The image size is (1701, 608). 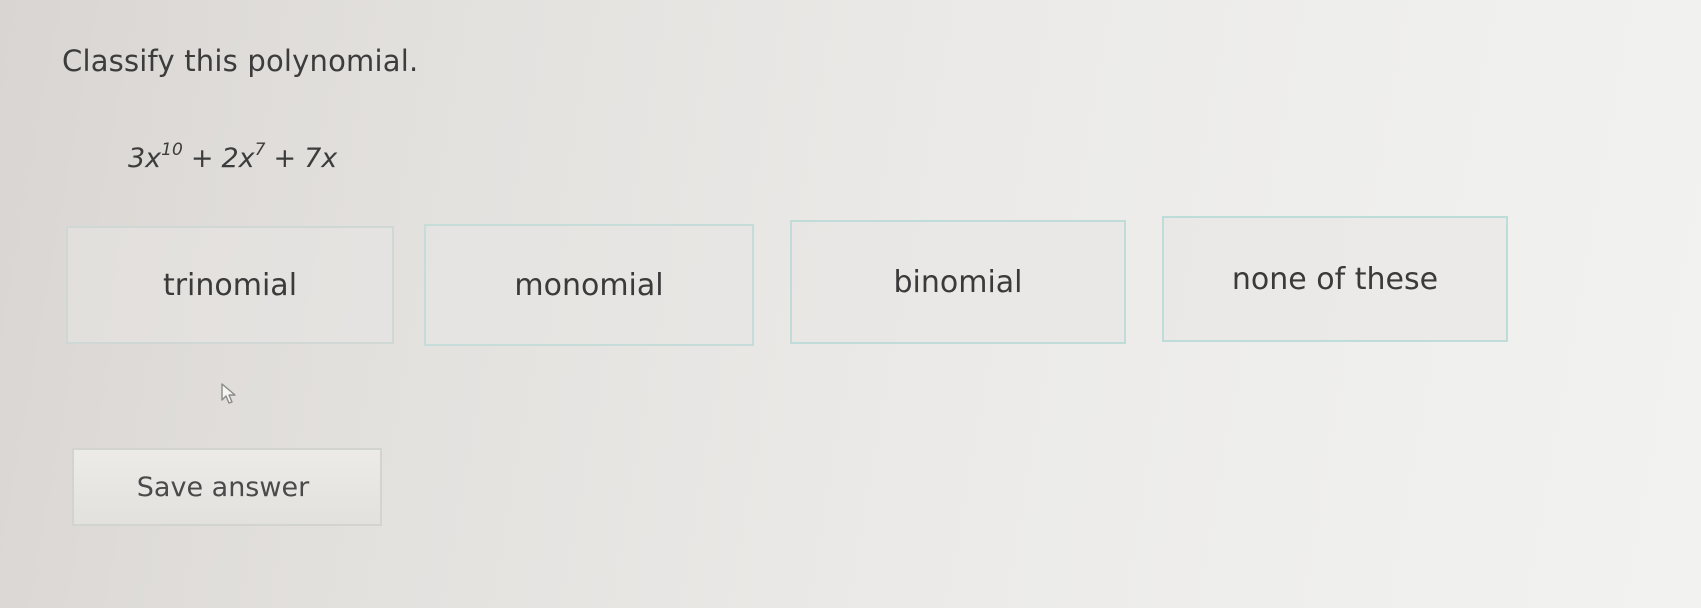 What do you see at coordinates (227, 487) in the screenshot?
I see `save-answer-button: Save answer` at bounding box center [227, 487].